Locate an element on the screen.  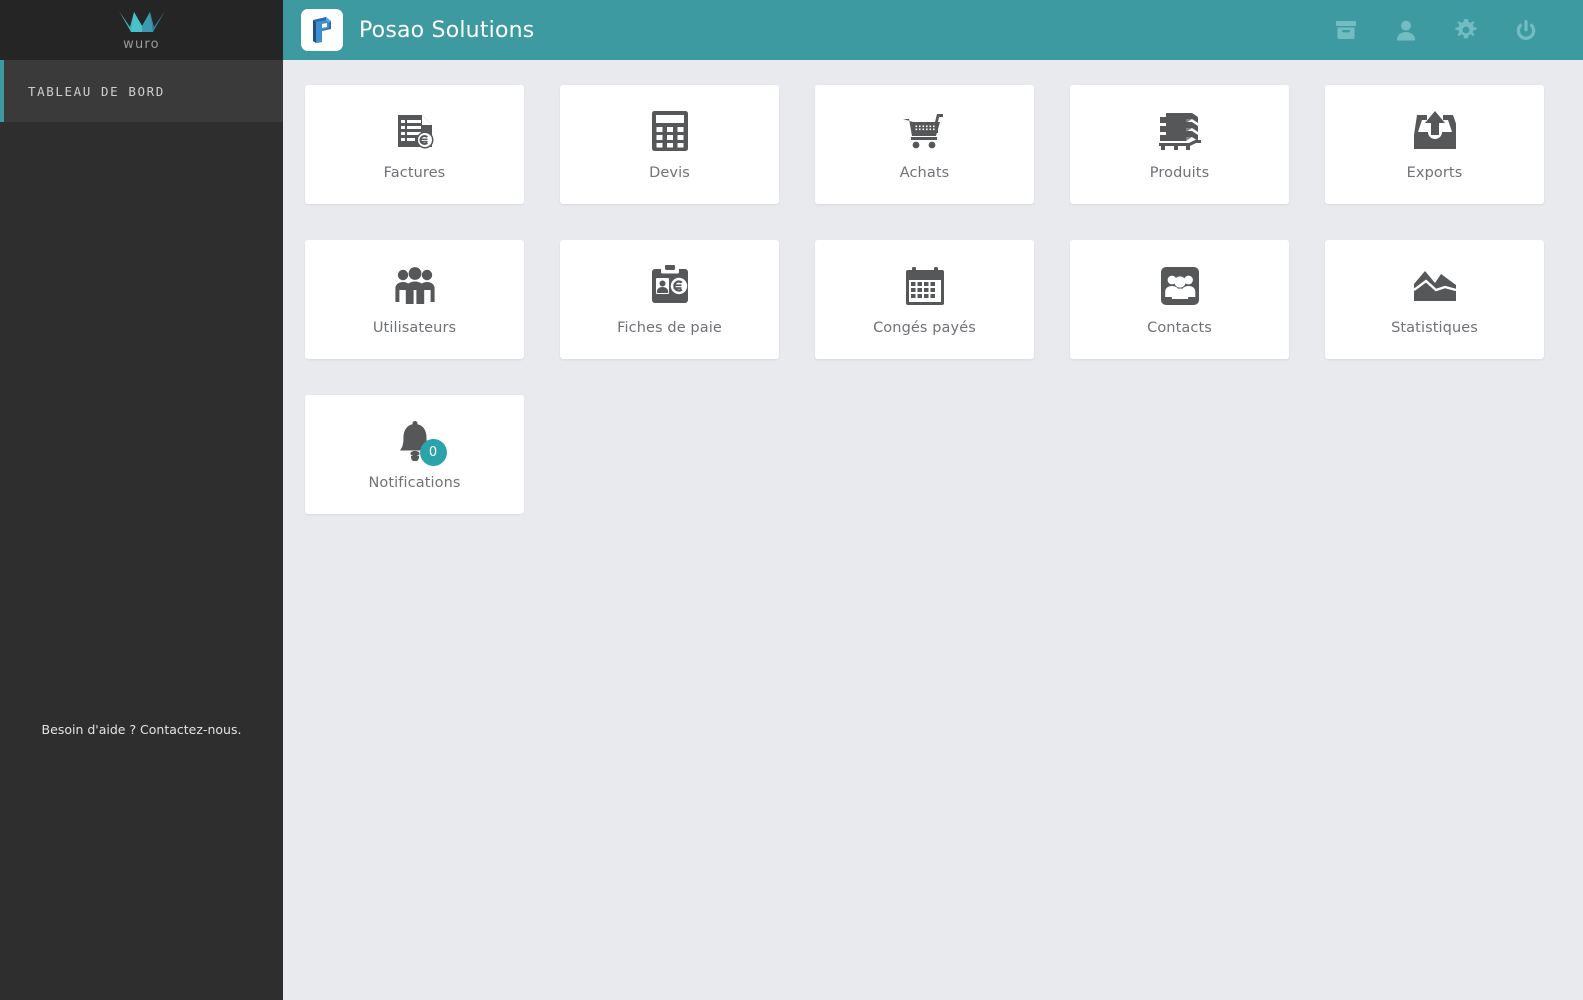
wuro-logo: wuro is located at coordinates (141, 31).